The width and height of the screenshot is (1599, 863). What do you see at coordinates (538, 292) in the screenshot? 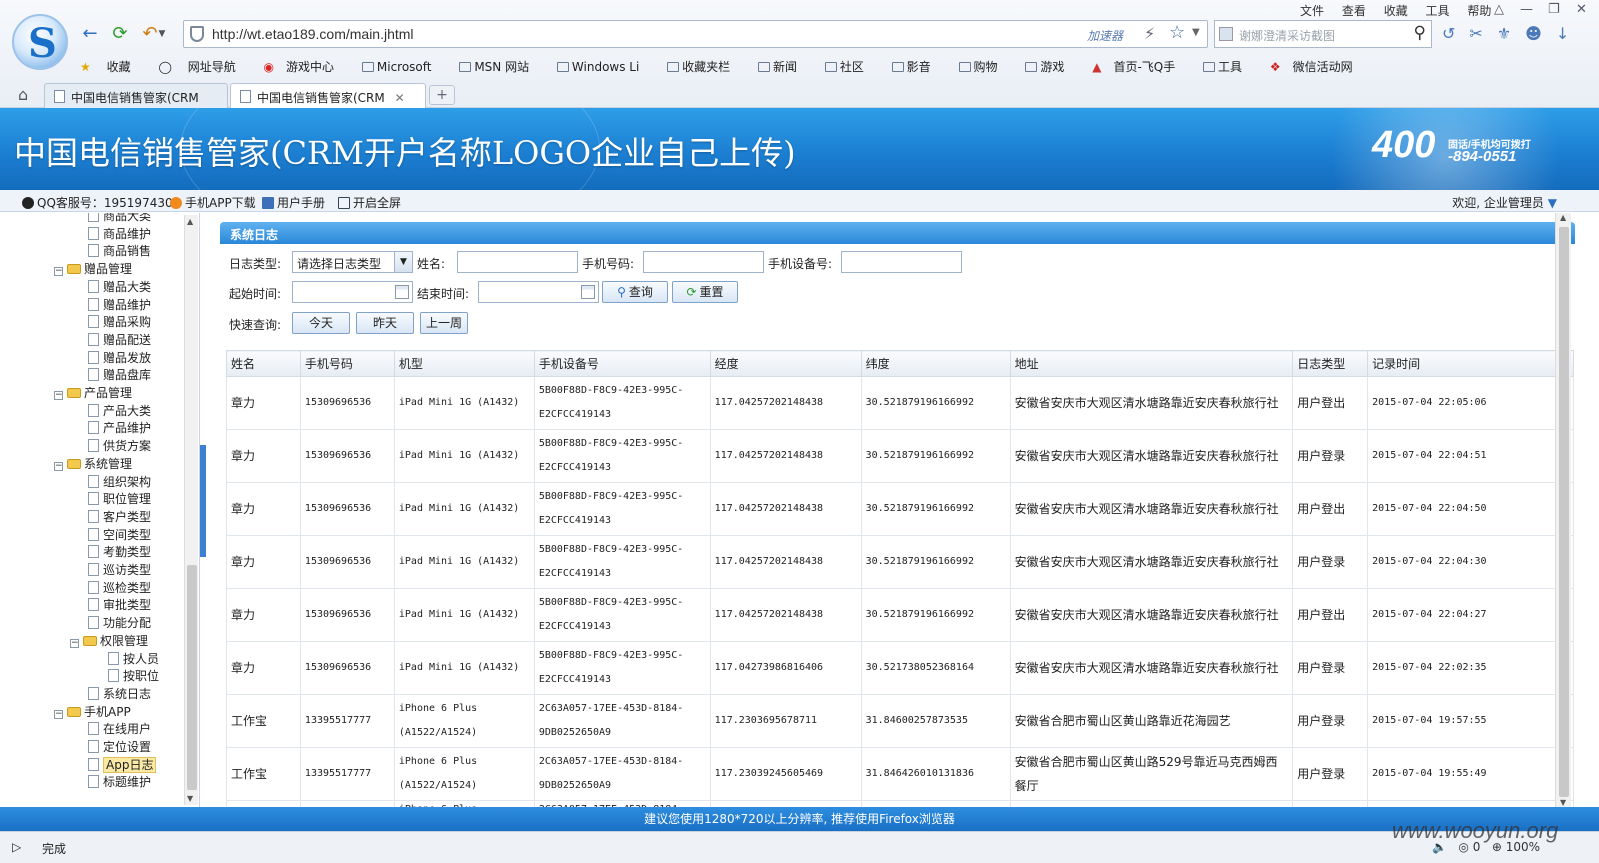
I see `end-time-input` at bounding box center [538, 292].